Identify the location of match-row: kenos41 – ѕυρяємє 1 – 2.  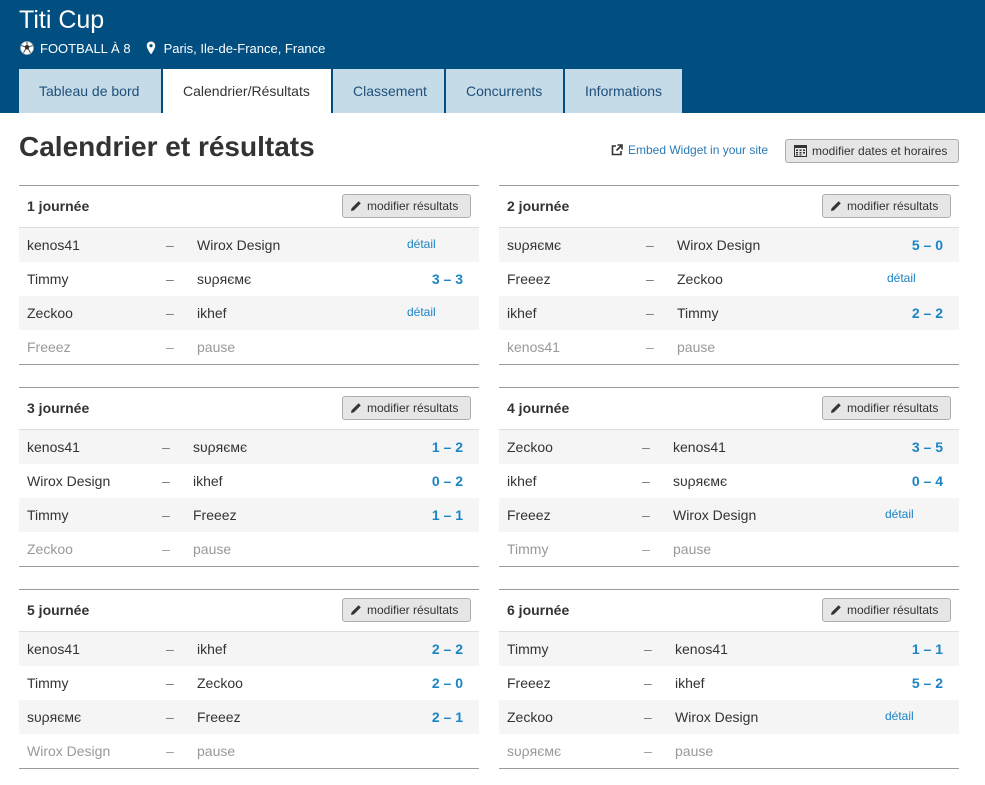
(249, 447).